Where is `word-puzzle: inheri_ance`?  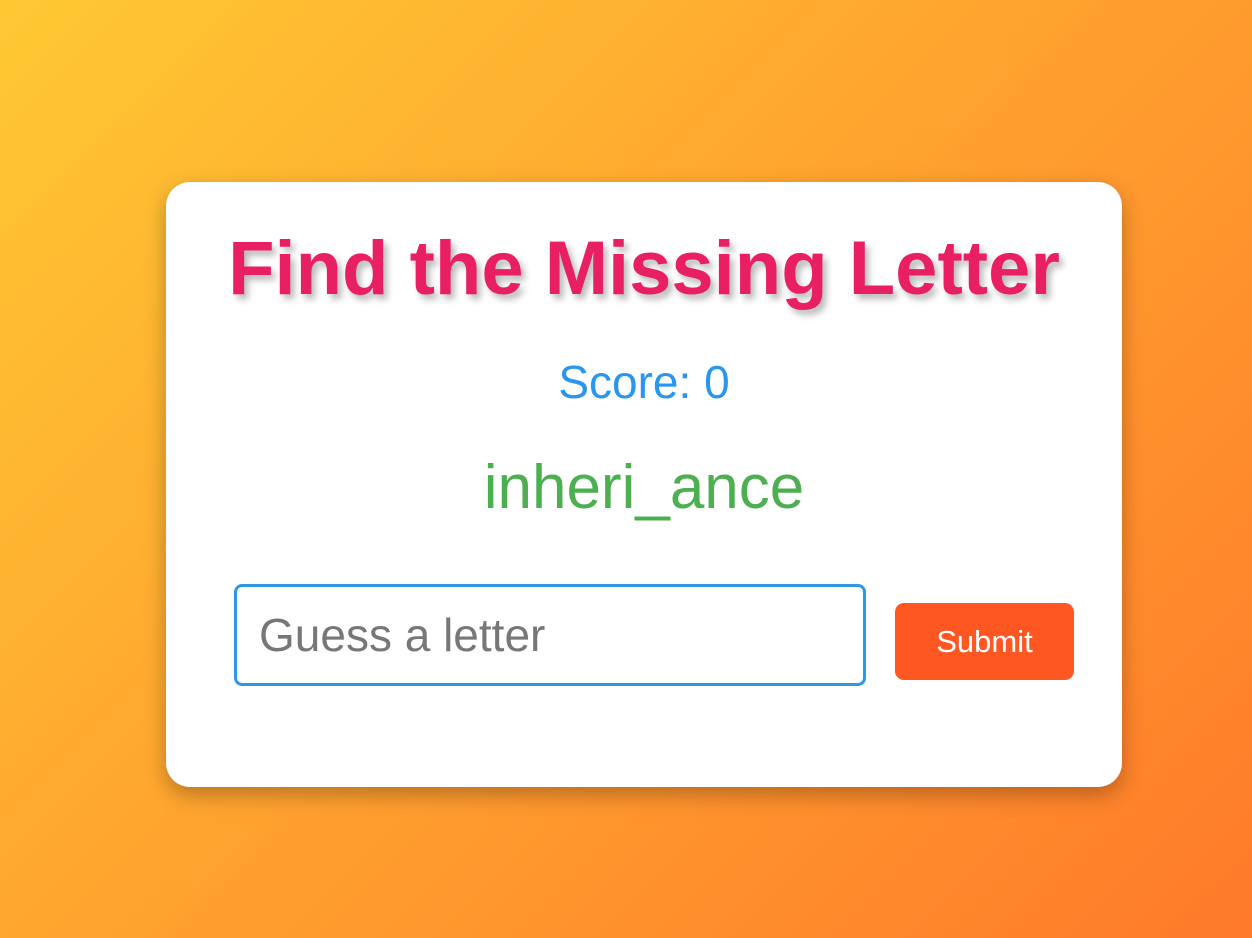 word-puzzle: inheri_ance is located at coordinates (644, 487).